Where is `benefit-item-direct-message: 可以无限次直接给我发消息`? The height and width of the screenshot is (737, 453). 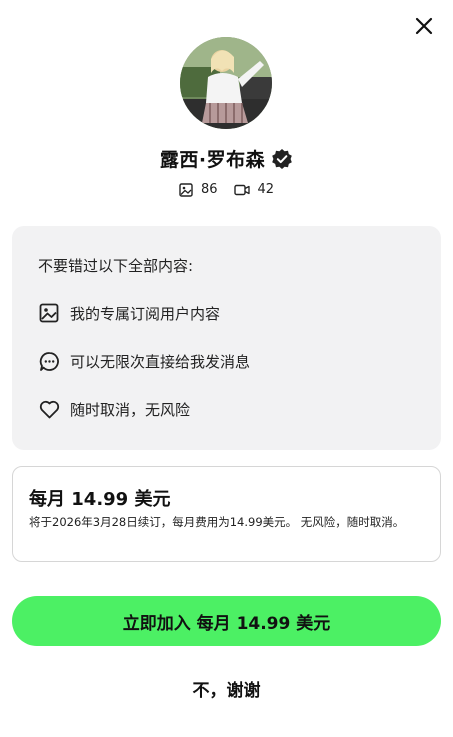 benefit-item-direct-message: 可以无限次直接给我发消息 is located at coordinates (144, 361).